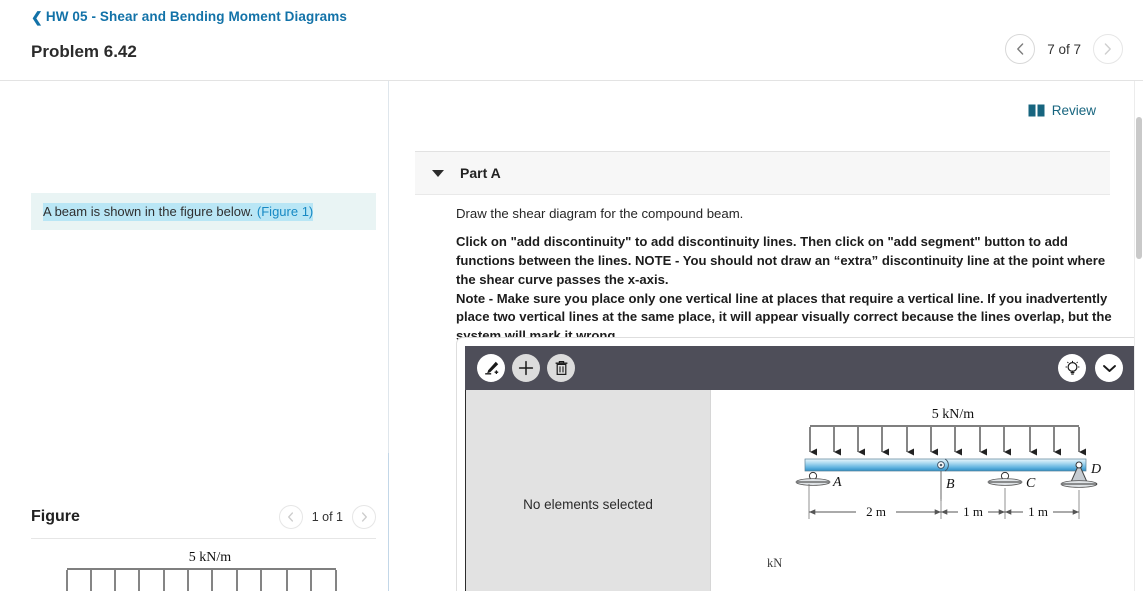 This screenshot has width=1143, height=591. What do you see at coordinates (203, 538) in the screenshot?
I see `figure-divider` at bounding box center [203, 538].